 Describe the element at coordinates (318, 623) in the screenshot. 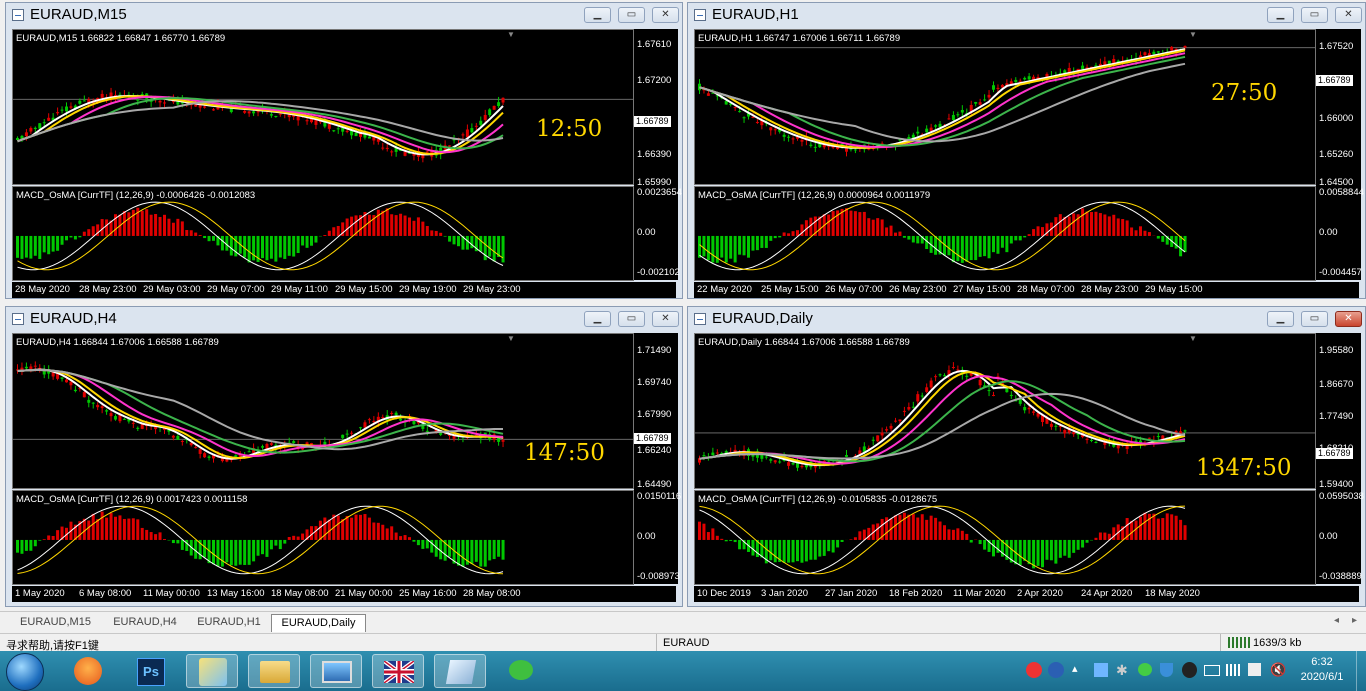

I see `tab-euraud-daily: EURAUD,Daily` at that location.